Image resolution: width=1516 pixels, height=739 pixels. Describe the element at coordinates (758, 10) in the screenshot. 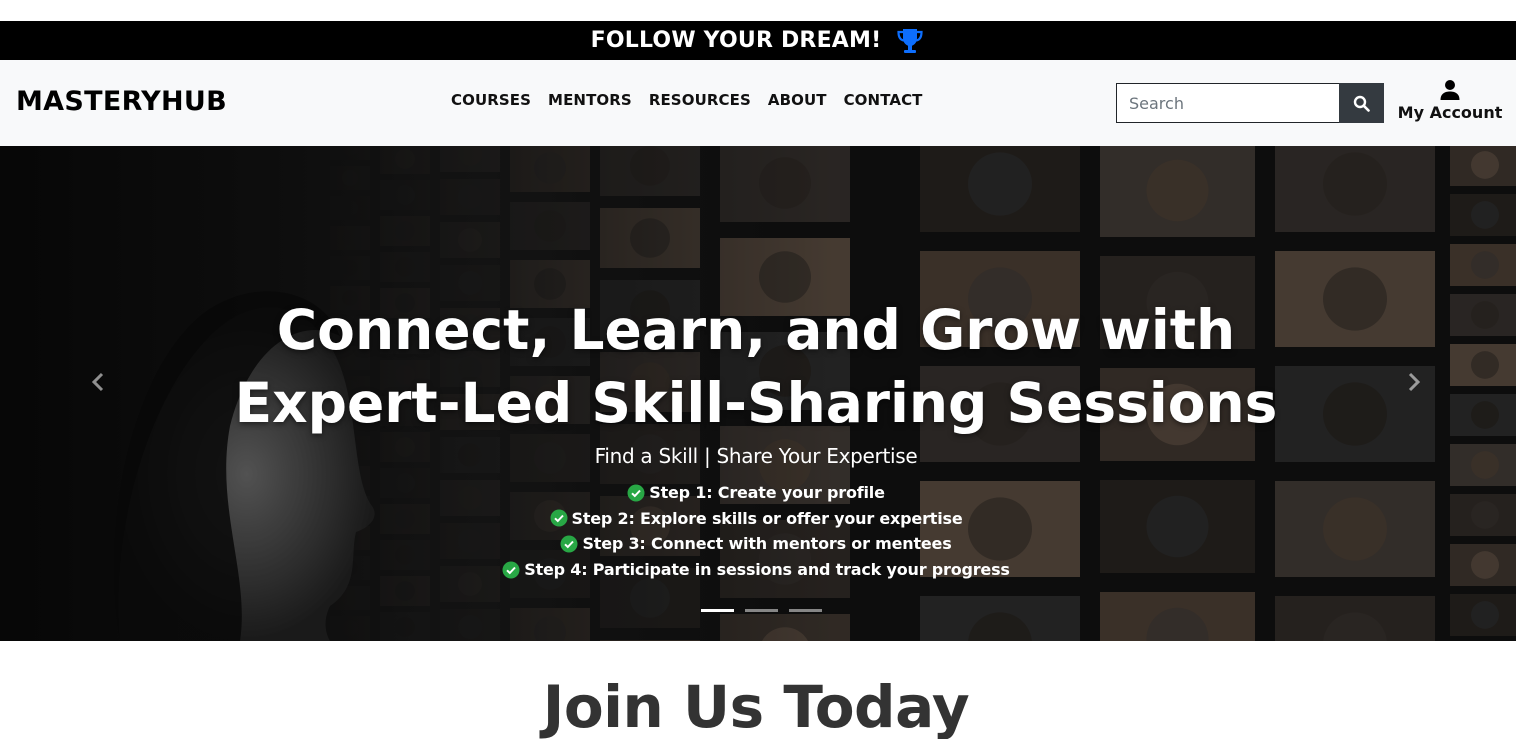

I see `top-spacer` at that location.